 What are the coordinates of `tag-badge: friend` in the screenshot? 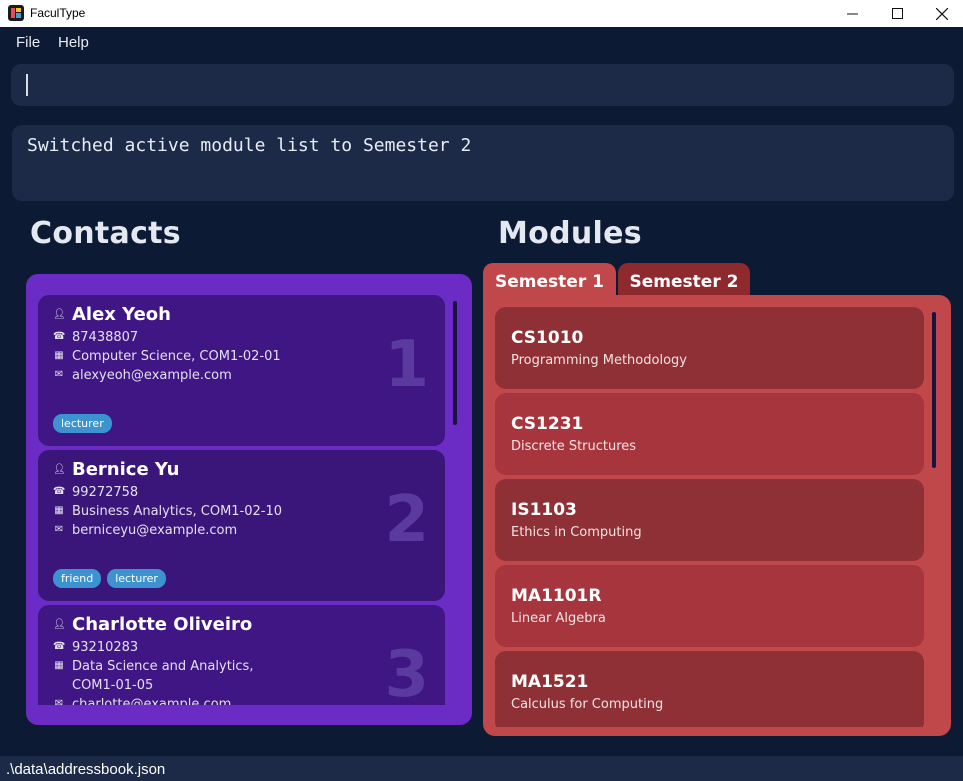 It's located at (77, 578).